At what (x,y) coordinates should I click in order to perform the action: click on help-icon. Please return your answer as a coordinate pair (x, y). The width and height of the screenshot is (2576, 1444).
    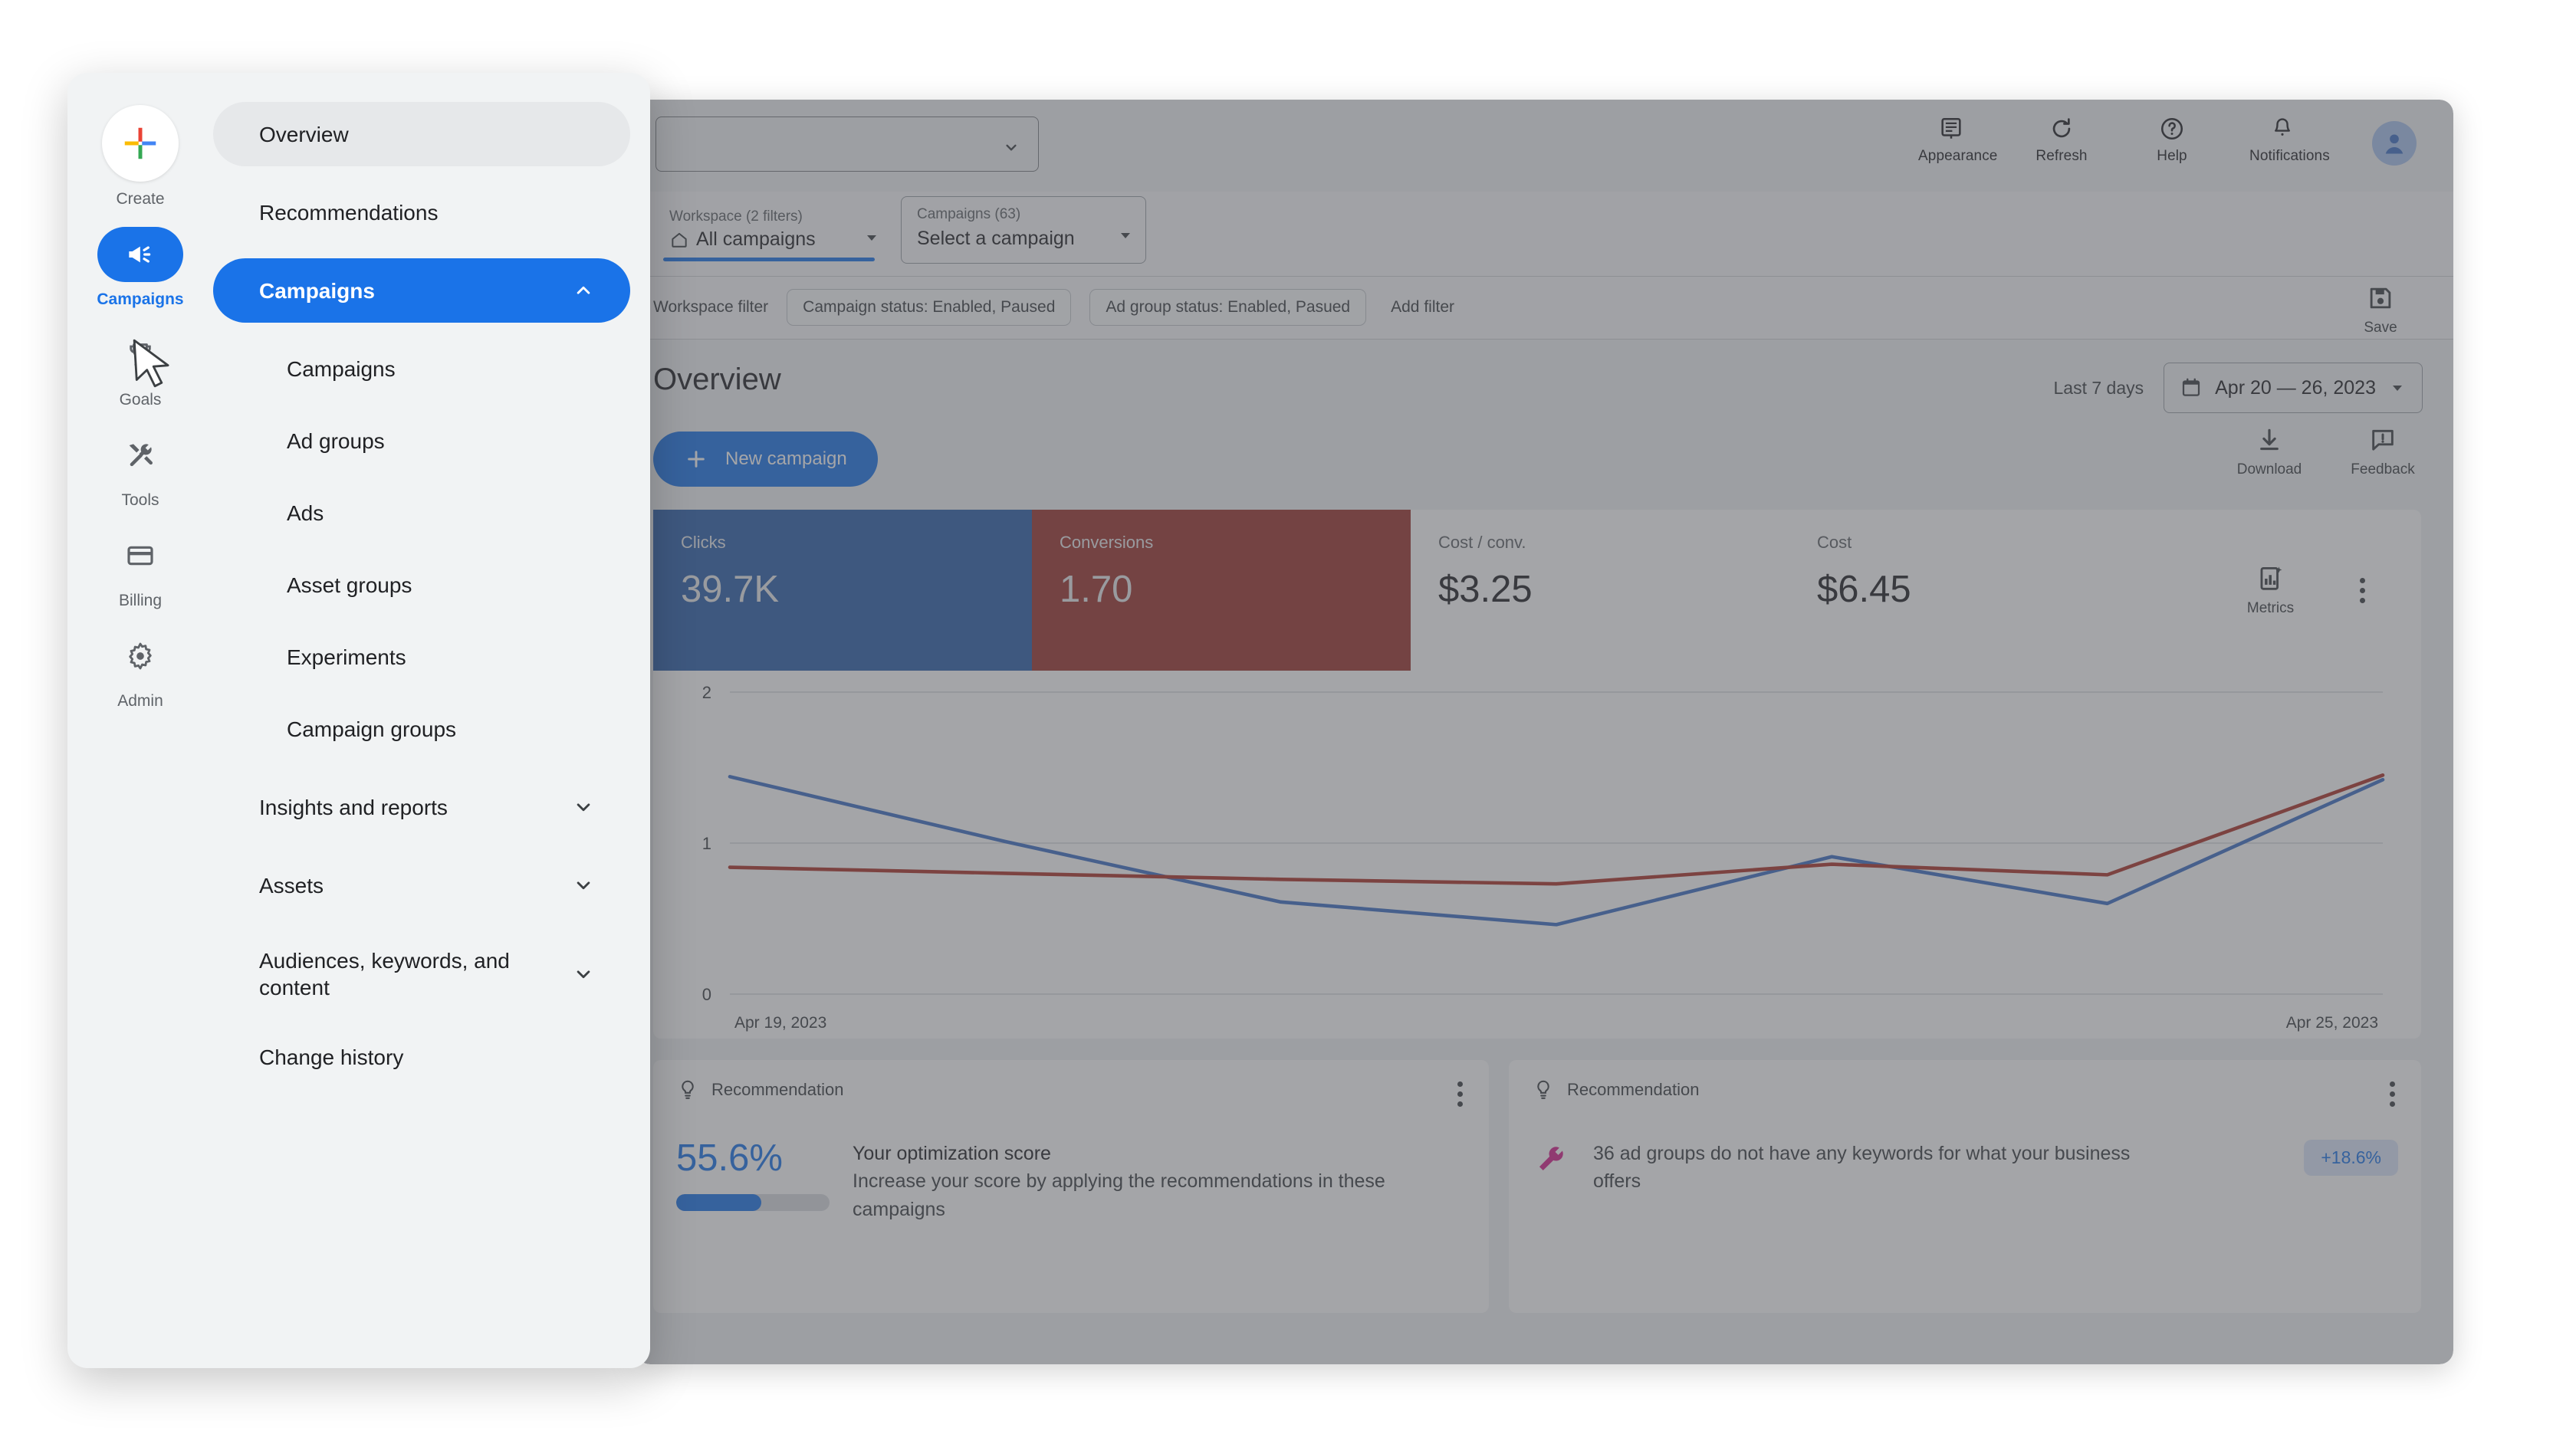
    Looking at the image, I should click on (2172, 129).